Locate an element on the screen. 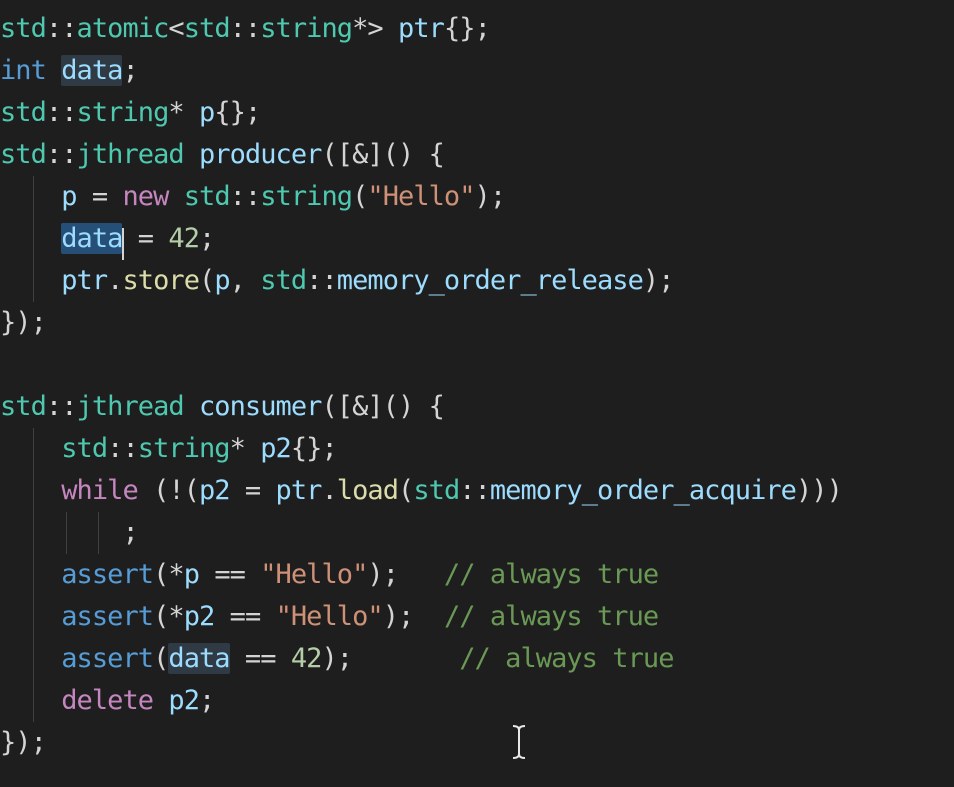  code-token: consumer is located at coordinates (260, 406).